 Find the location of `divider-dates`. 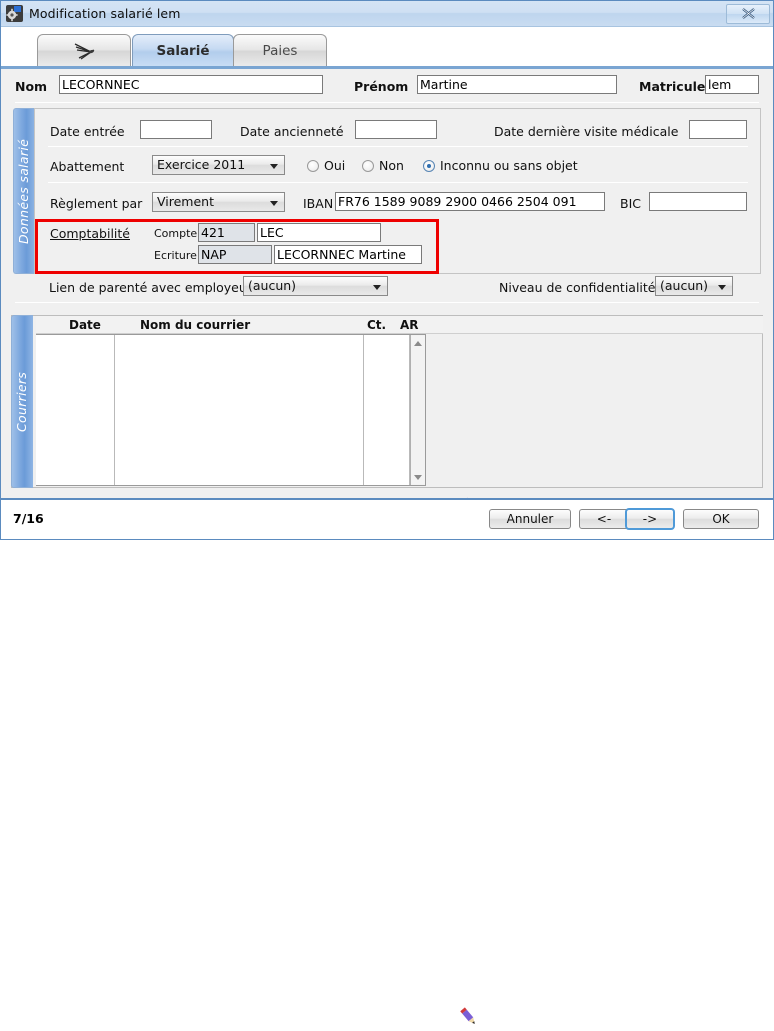

divider-dates is located at coordinates (398, 146).